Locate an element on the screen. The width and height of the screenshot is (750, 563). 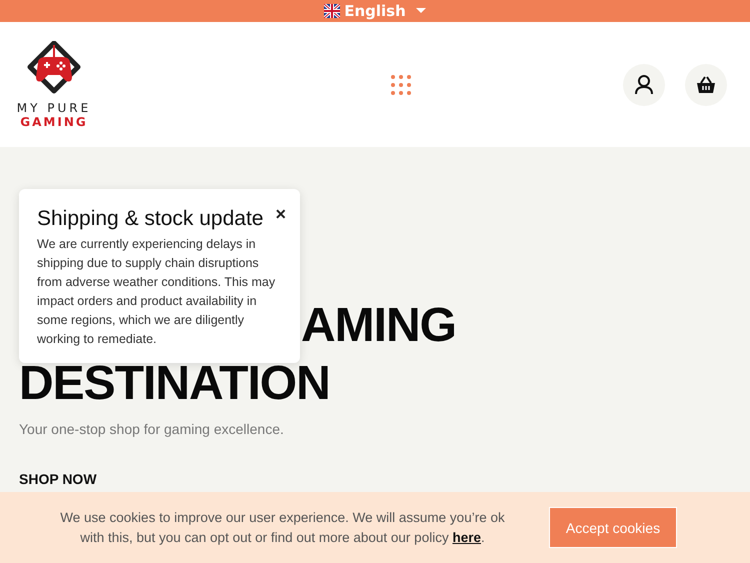
hero-heading: DESTINATION is located at coordinates (174, 384).